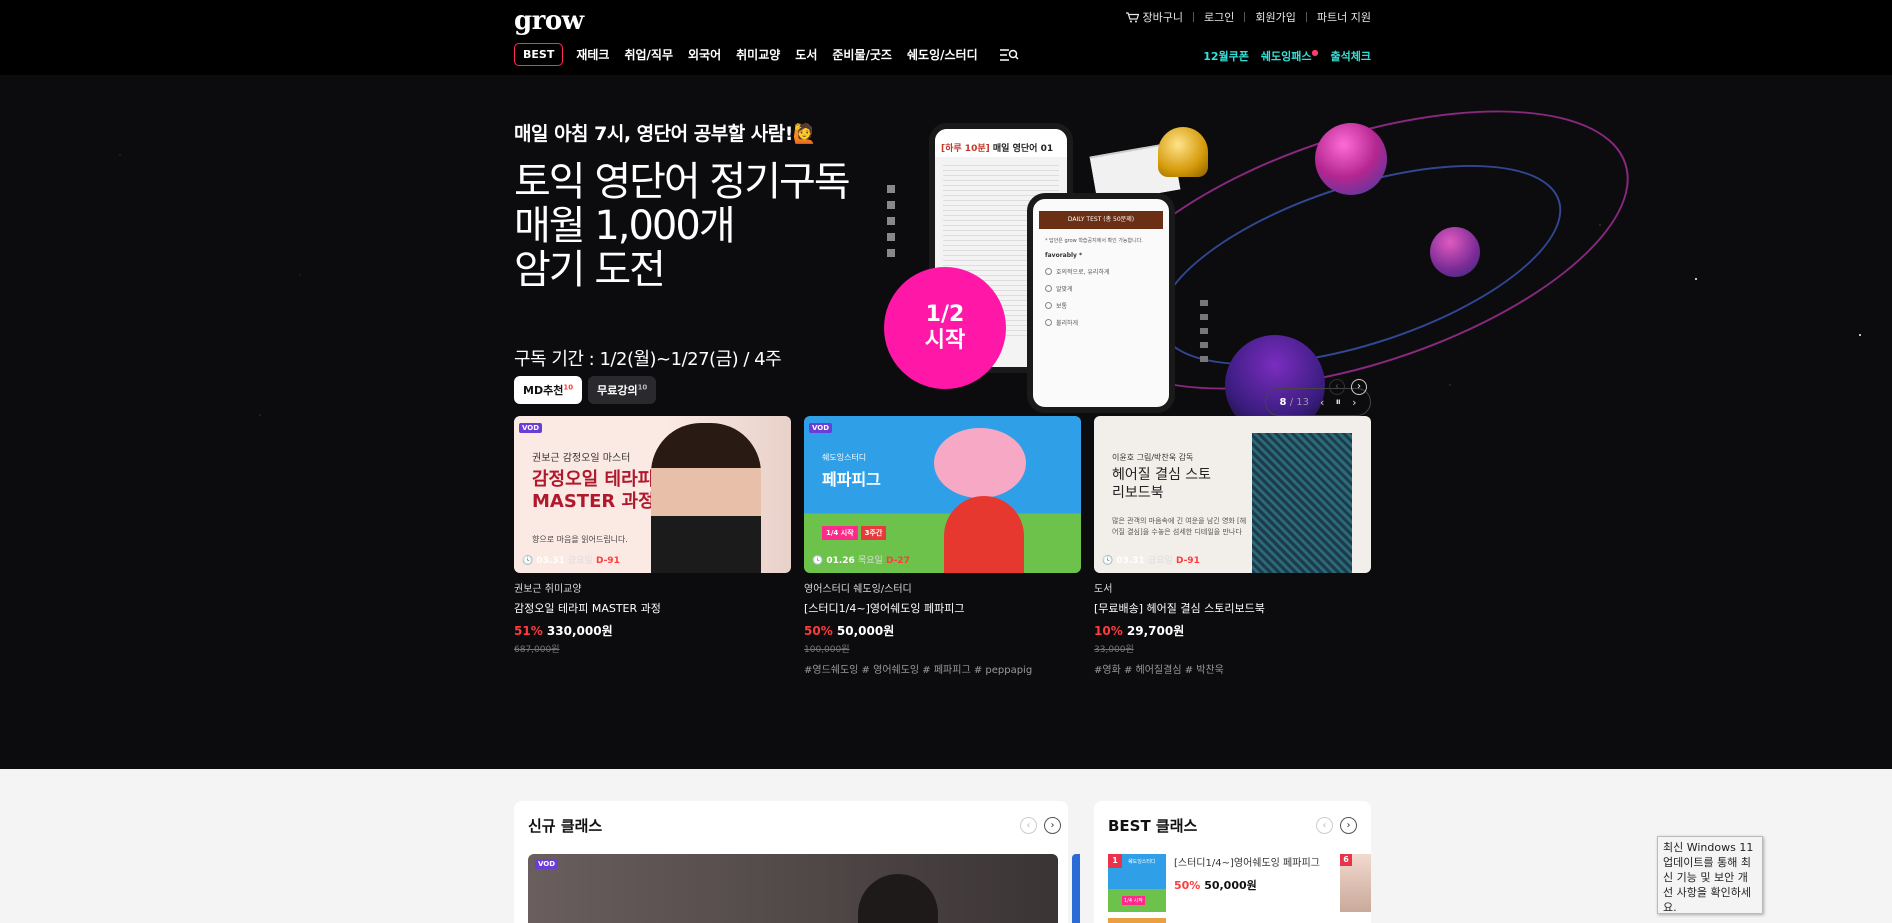 The width and height of the screenshot is (1892, 923). Describe the element at coordinates (1219, 17) in the screenshot. I see `login-link: 로그인` at that location.